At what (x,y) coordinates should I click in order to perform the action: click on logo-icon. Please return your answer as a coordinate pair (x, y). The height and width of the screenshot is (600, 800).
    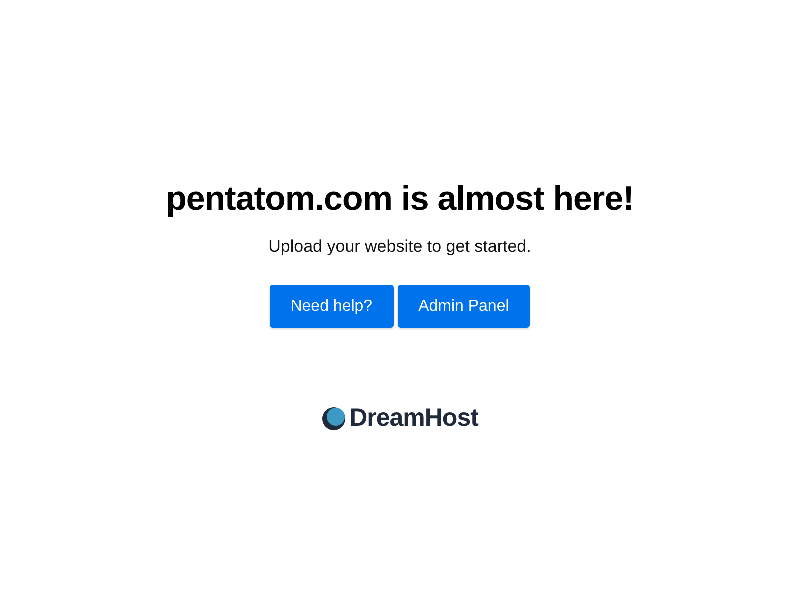
    Looking at the image, I should click on (334, 418).